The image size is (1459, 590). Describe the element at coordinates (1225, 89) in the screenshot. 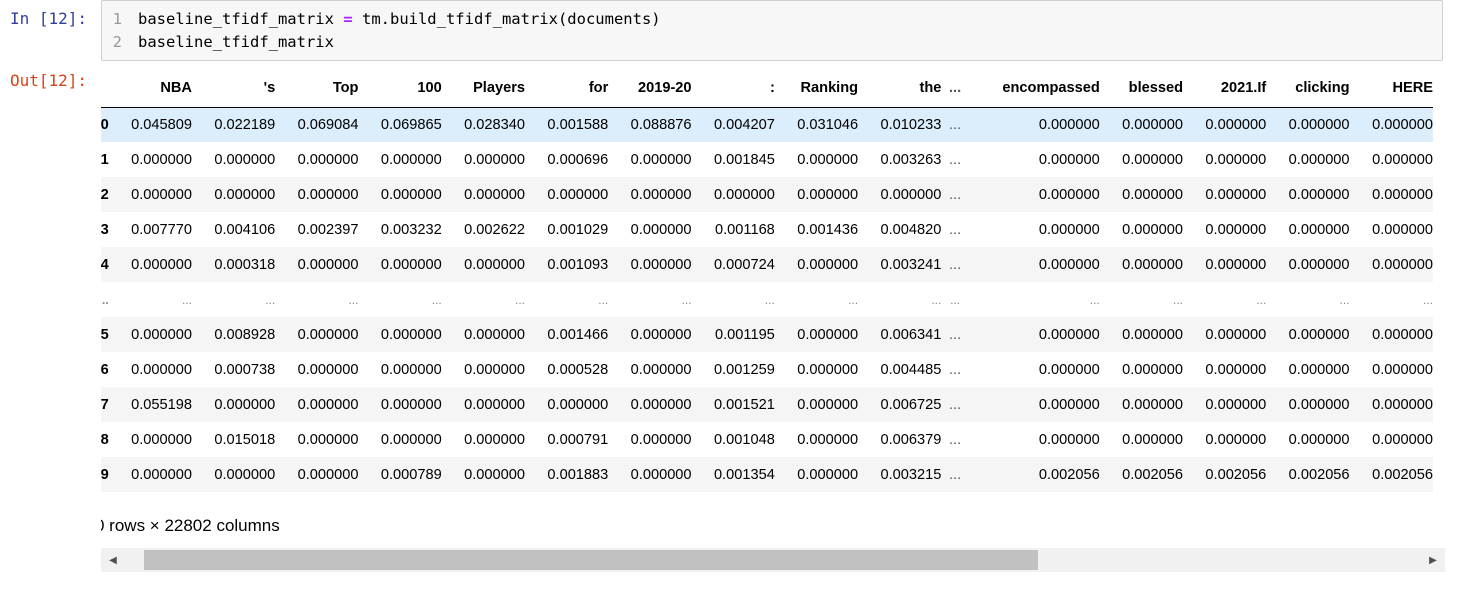

I see `column-header: 2021.If` at that location.